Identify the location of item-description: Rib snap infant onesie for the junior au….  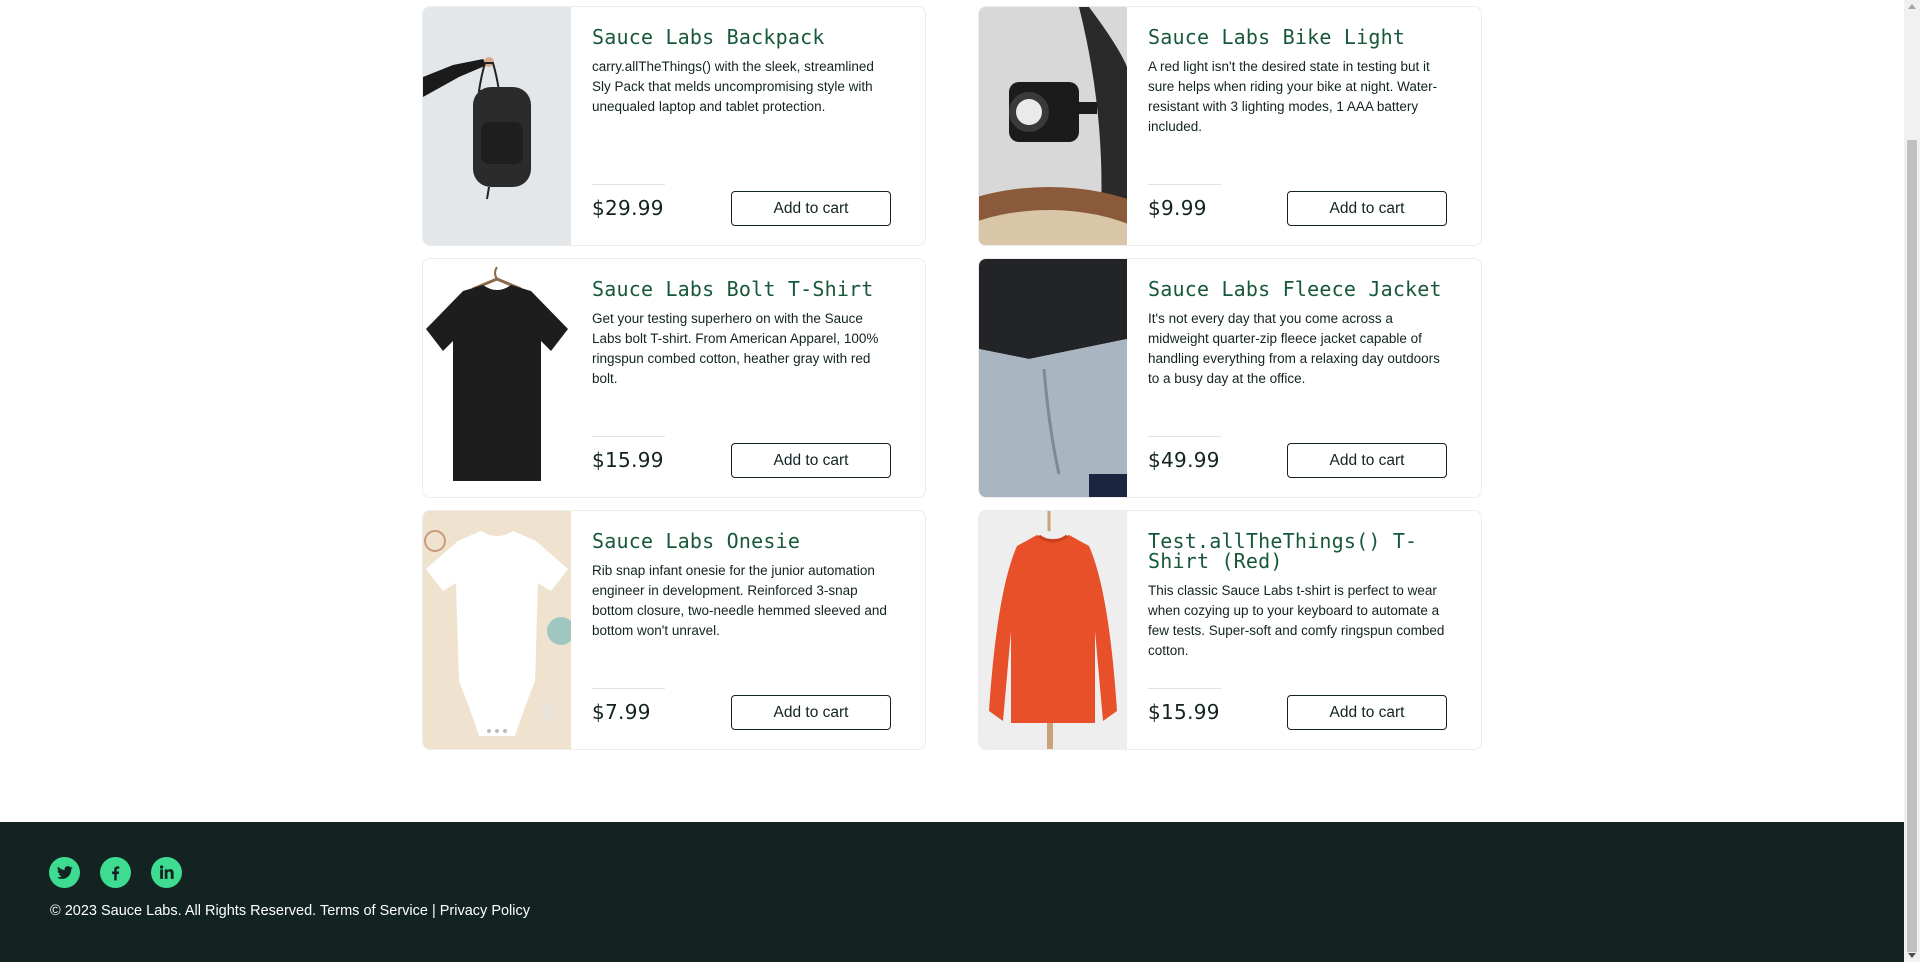
(739, 600).